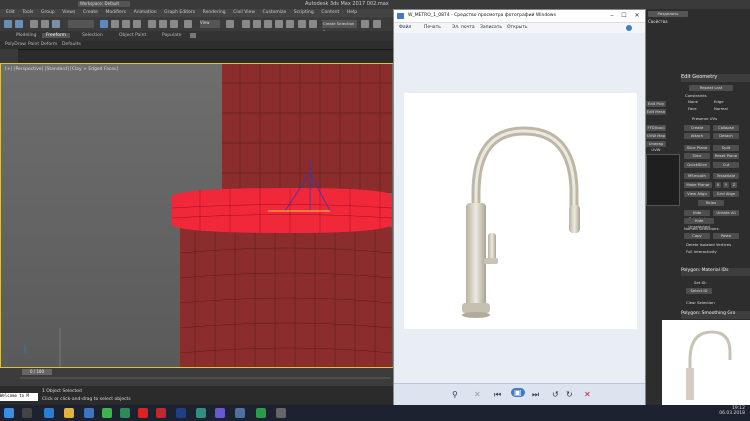 The image size is (750, 421). I want to click on polygon-material-ids-rollout: Polygon: Material IDs, so click(715, 272).